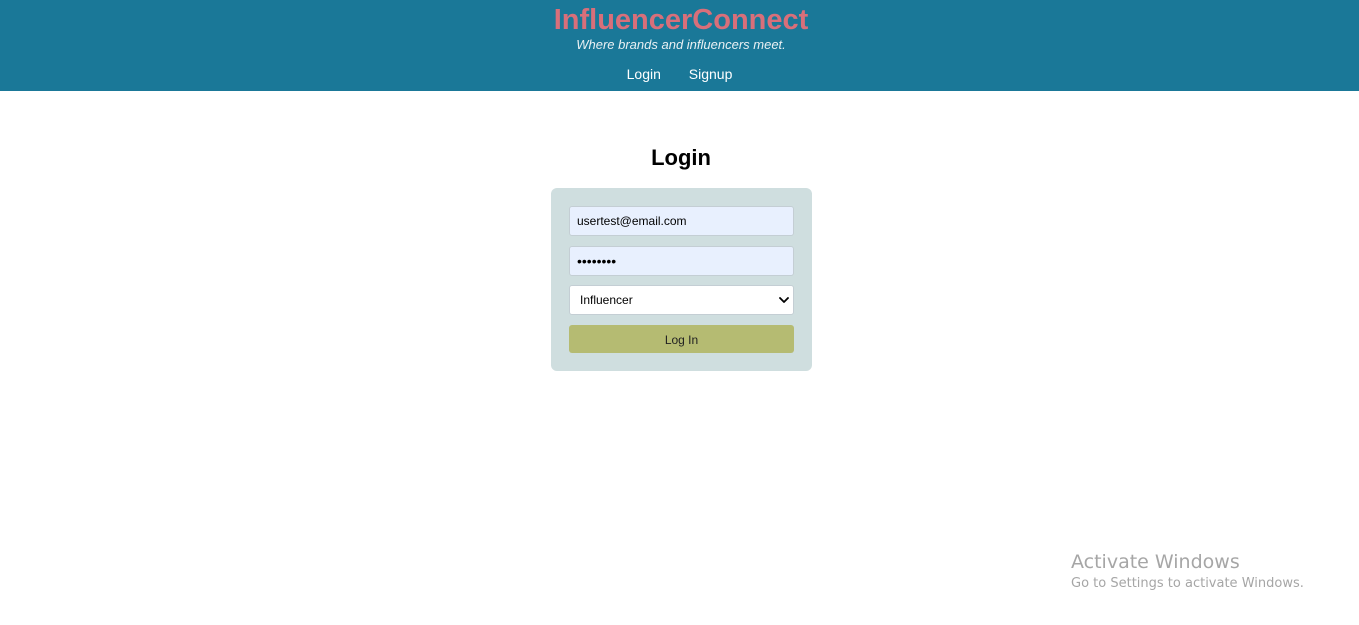 Image resolution: width=1359 pixels, height=625 pixels. I want to click on nav-login-link: Login, so click(644, 74).